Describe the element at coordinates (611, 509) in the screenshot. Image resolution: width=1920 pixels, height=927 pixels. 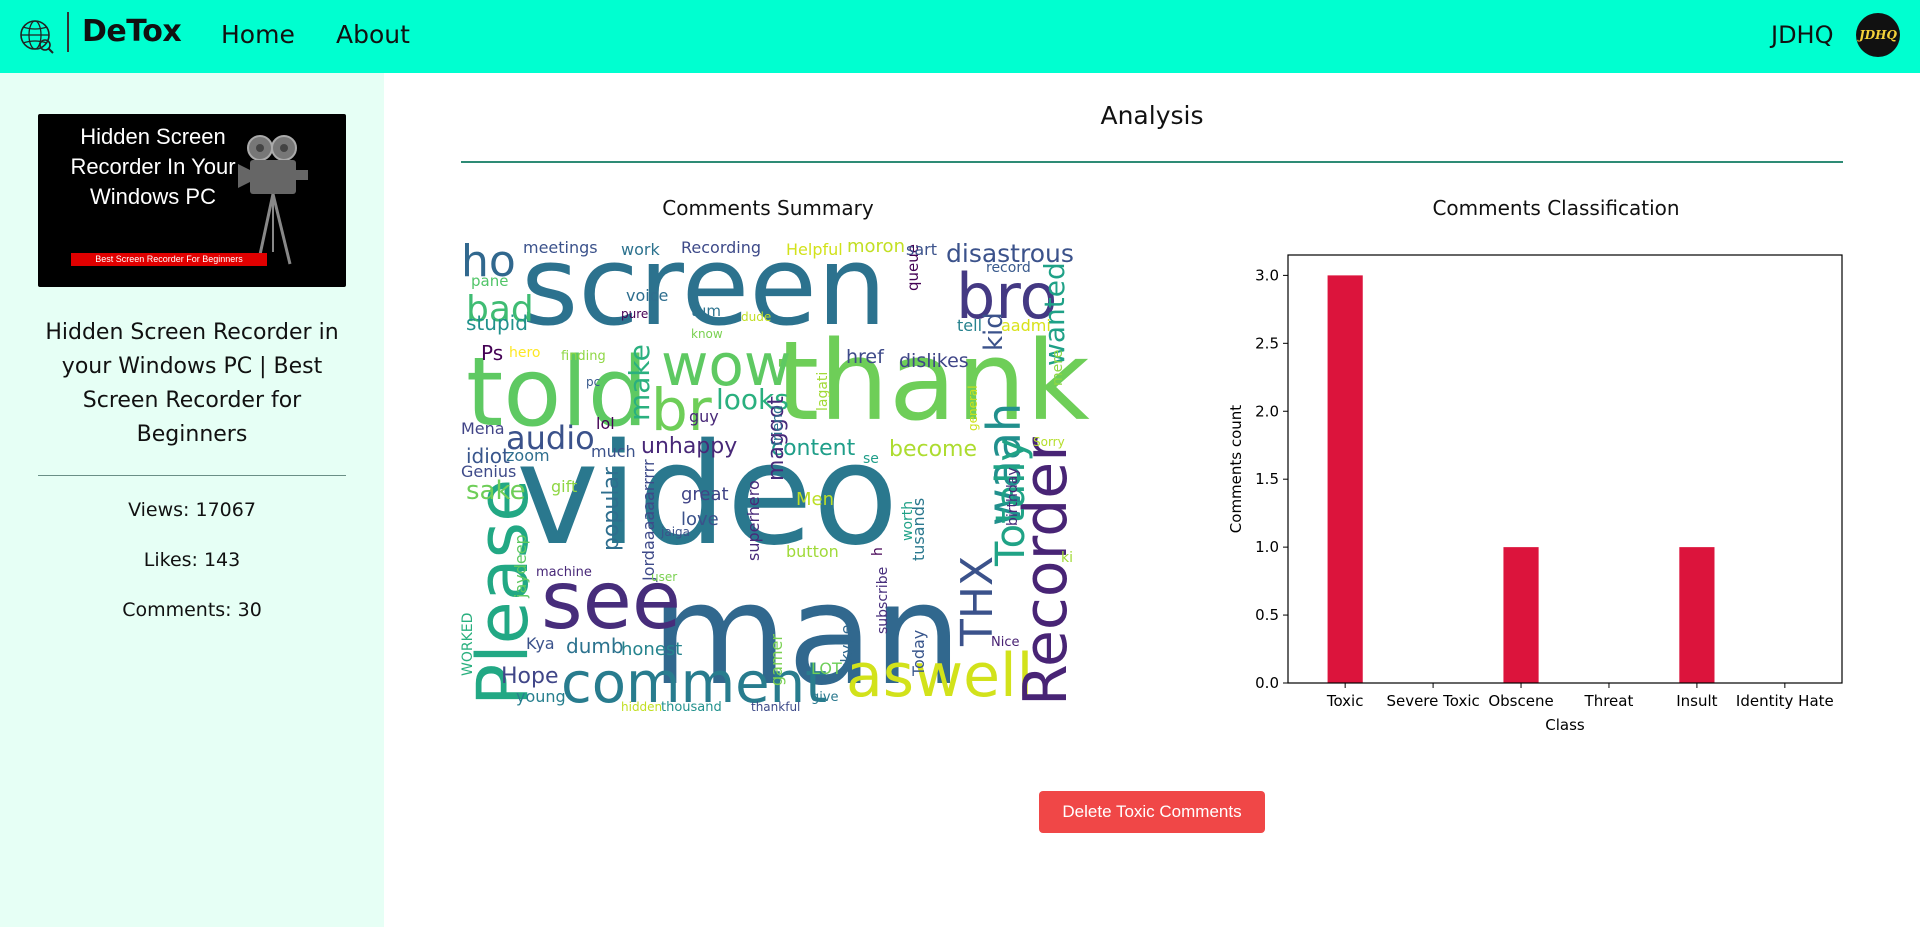
I see `wordcloud-word: popular` at that location.